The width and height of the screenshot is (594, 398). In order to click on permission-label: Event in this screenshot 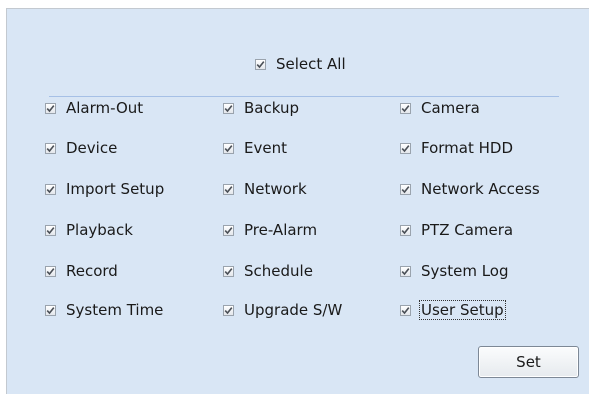, I will do `click(265, 148)`.